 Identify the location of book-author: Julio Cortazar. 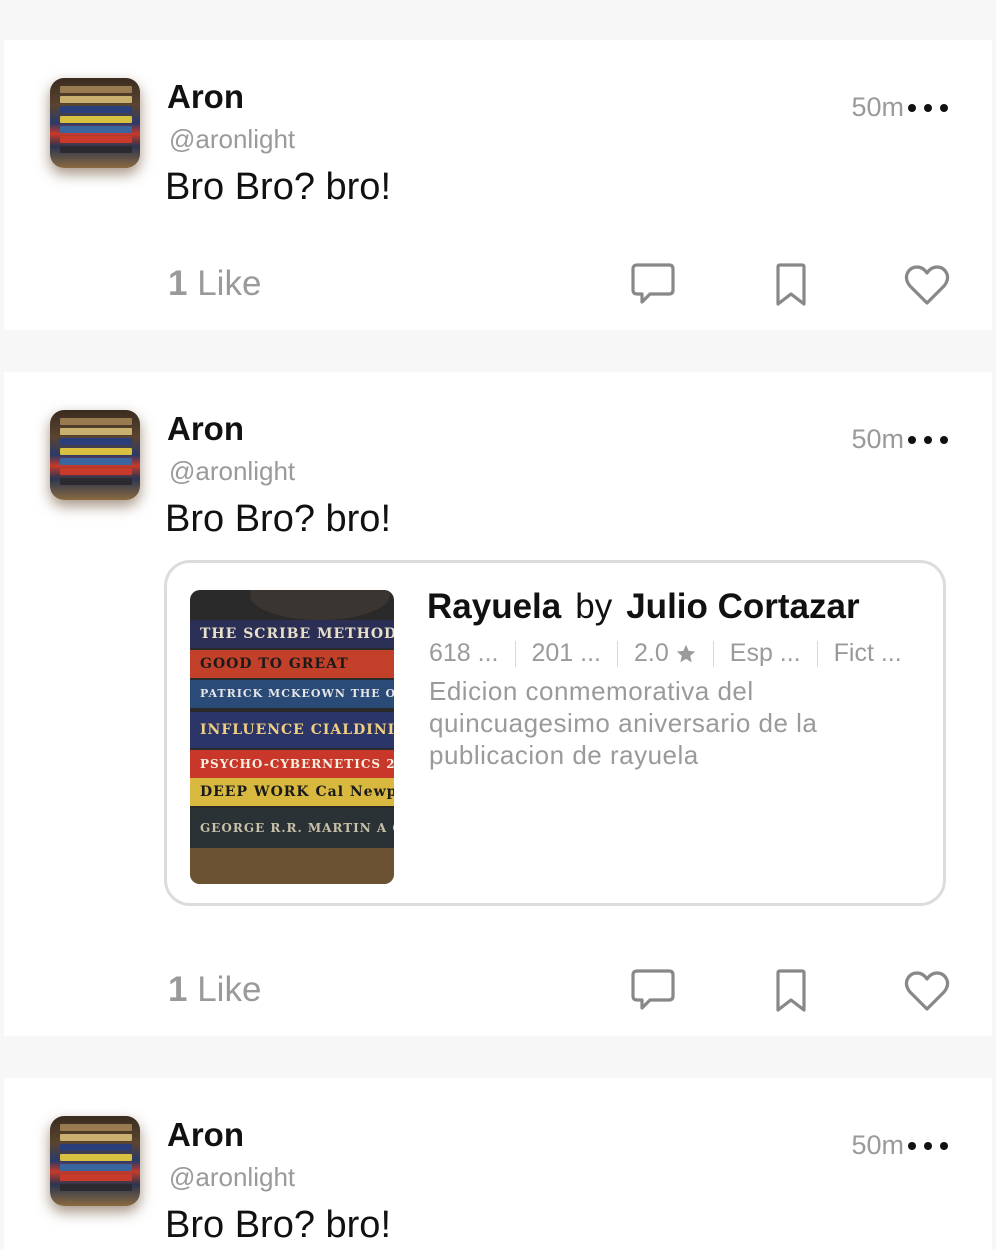
(742, 606).